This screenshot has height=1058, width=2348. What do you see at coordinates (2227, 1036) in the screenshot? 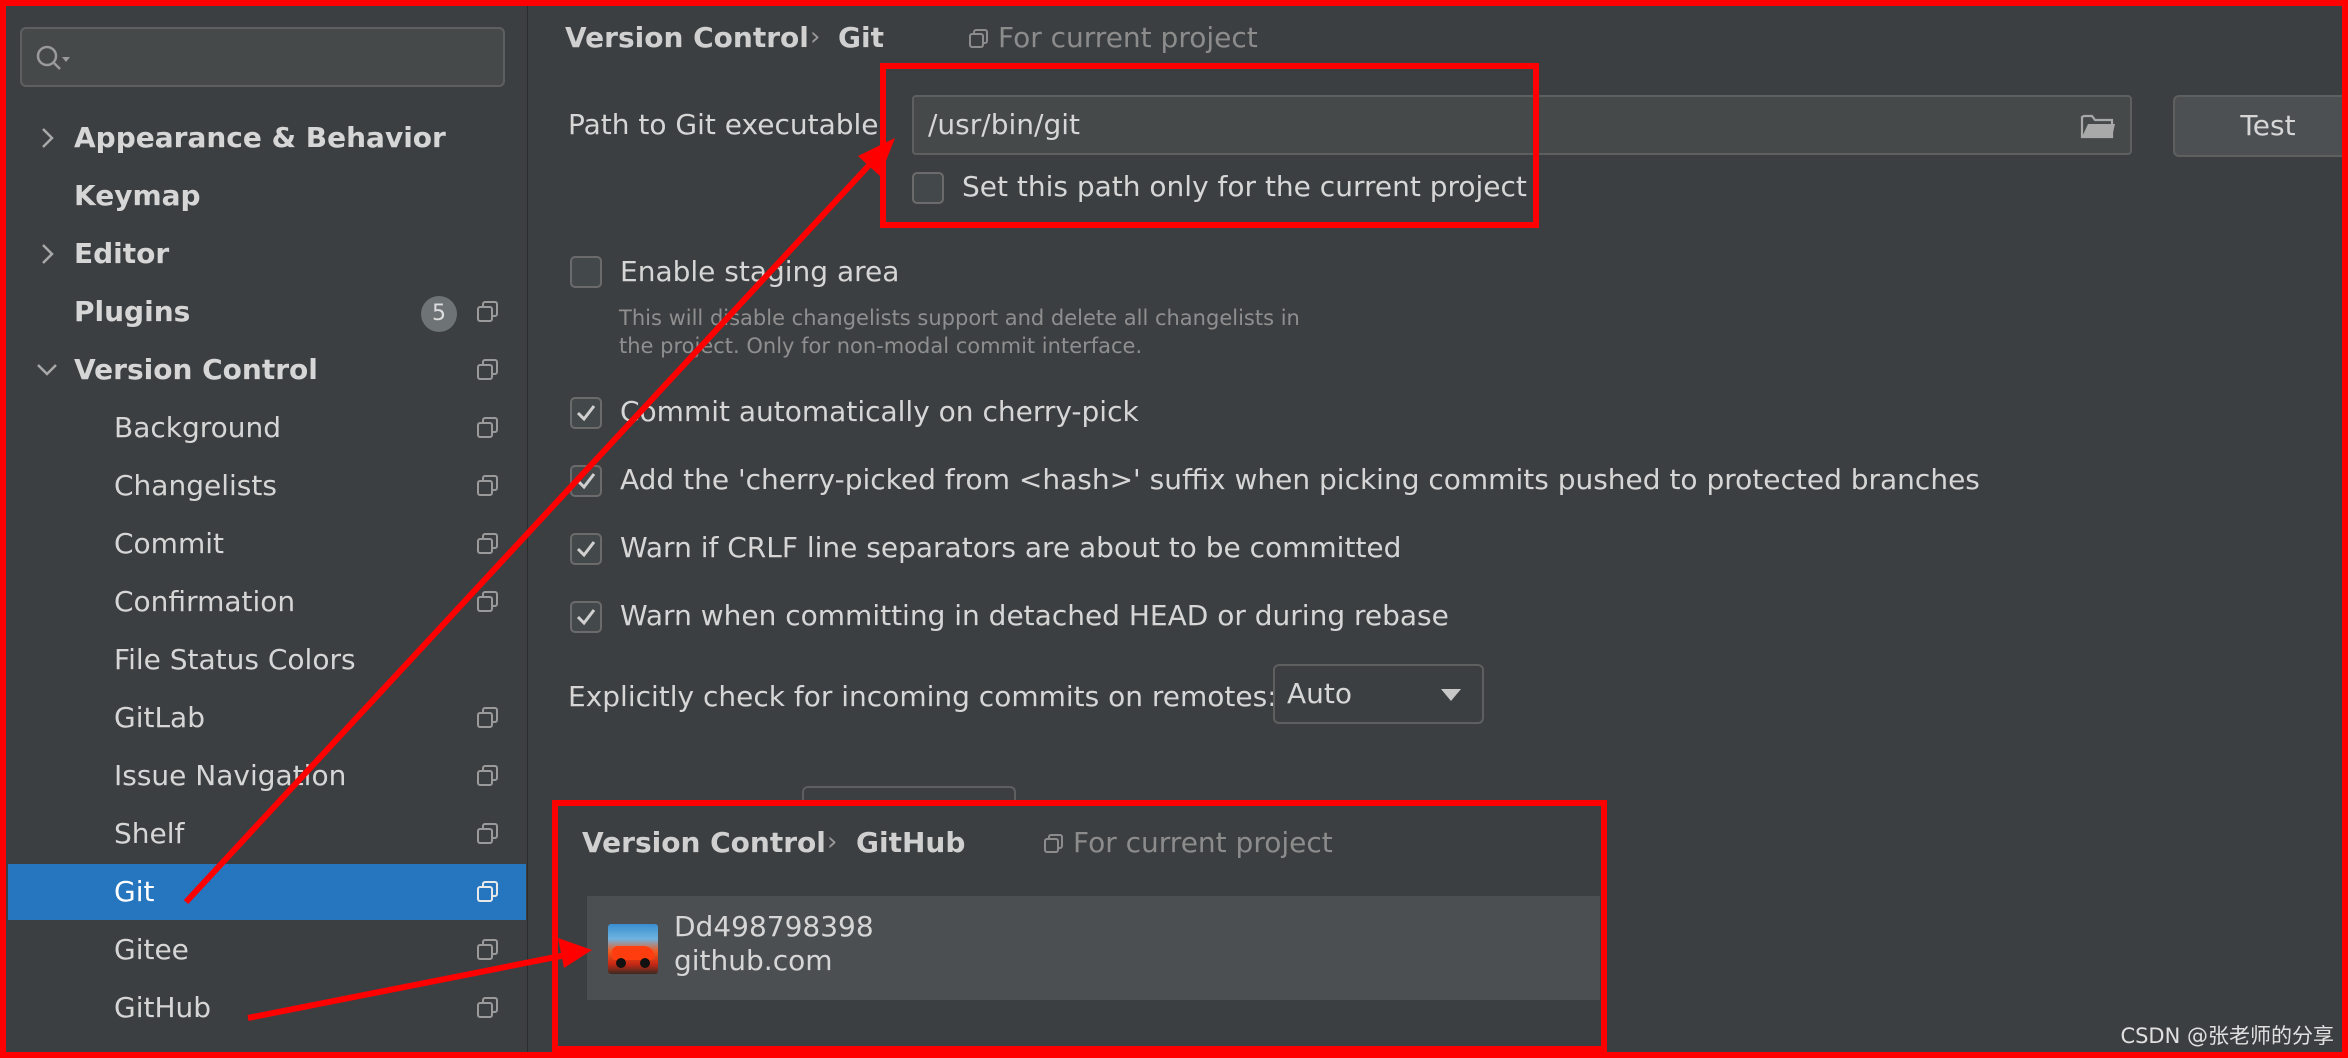
I see `watermark: CSDN @张老师的分享` at bounding box center [2227, 1036].